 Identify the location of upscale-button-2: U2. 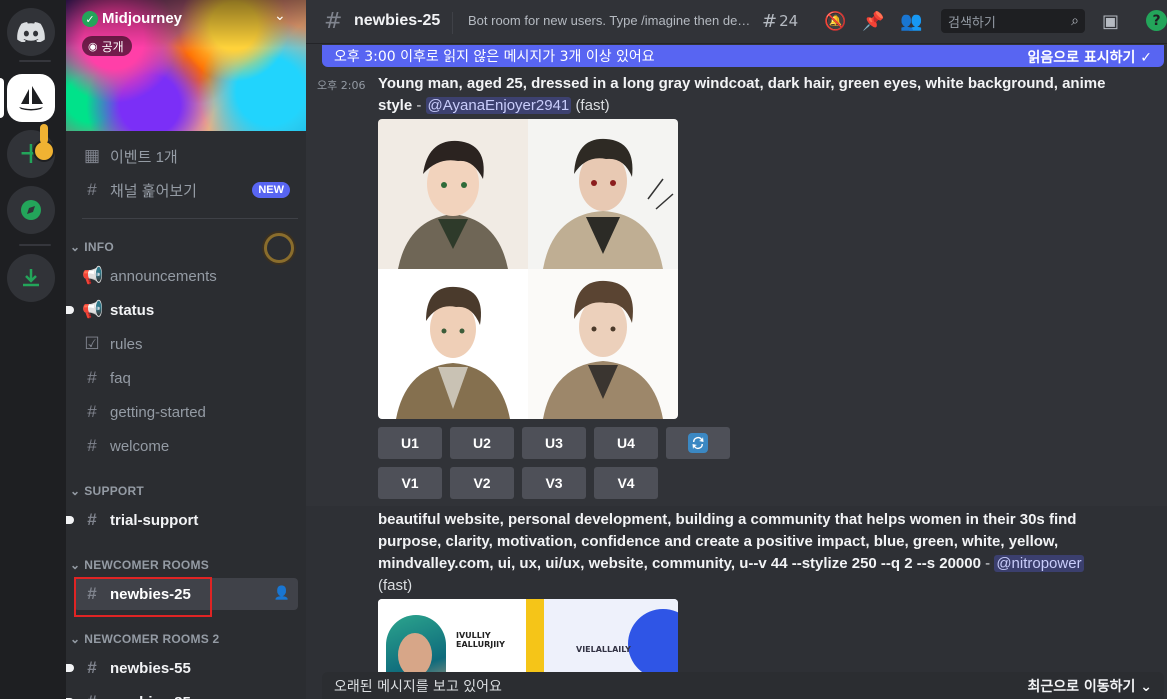
(482, 443).